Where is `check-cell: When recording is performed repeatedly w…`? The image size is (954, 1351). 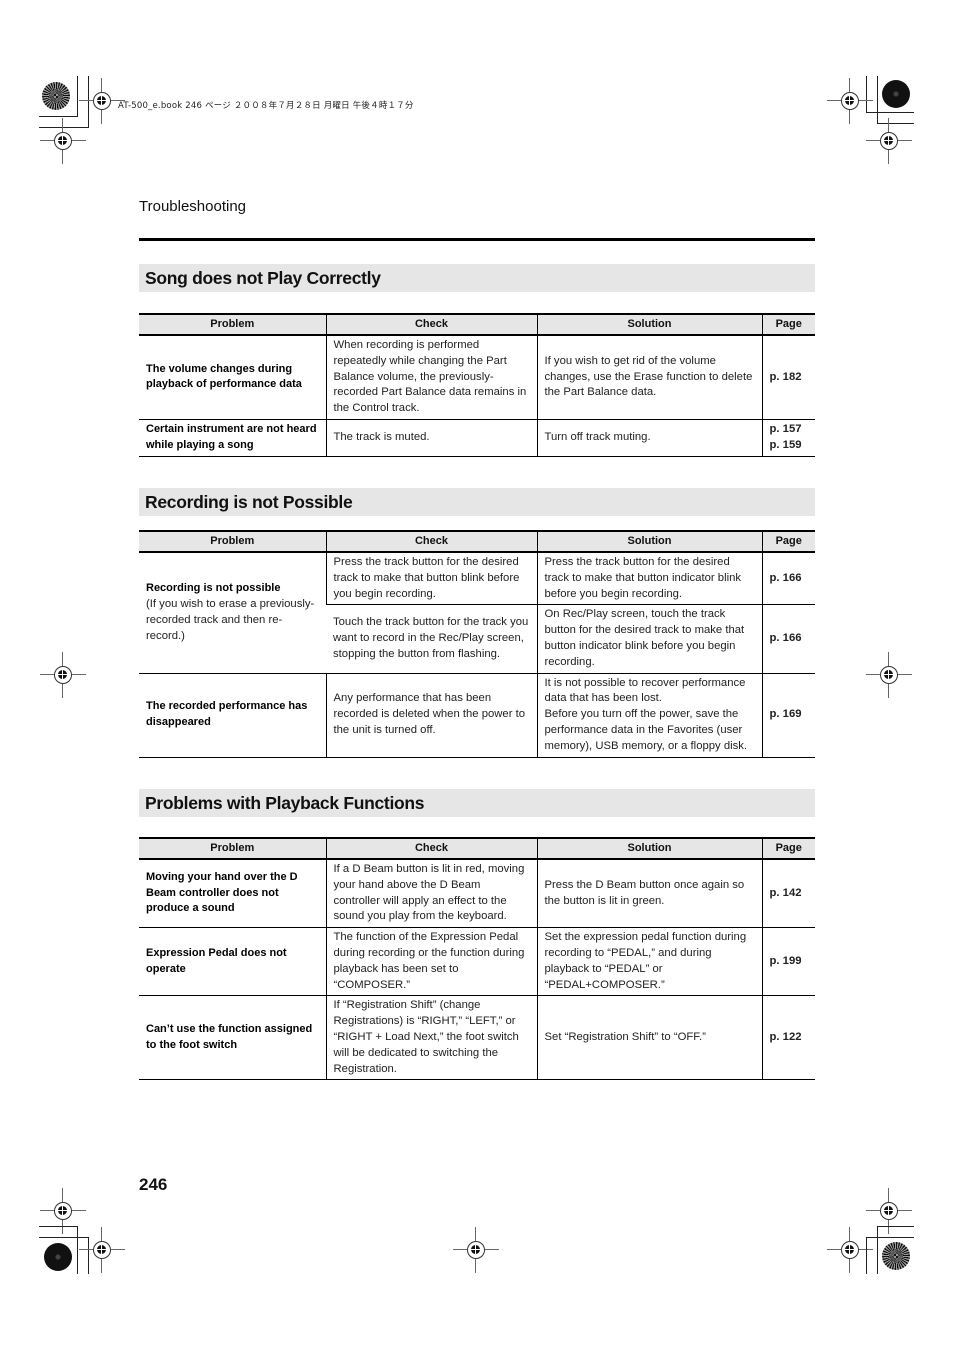
check-cell: When recording is performed repeatedly w… is located at coordinates (431, 377).